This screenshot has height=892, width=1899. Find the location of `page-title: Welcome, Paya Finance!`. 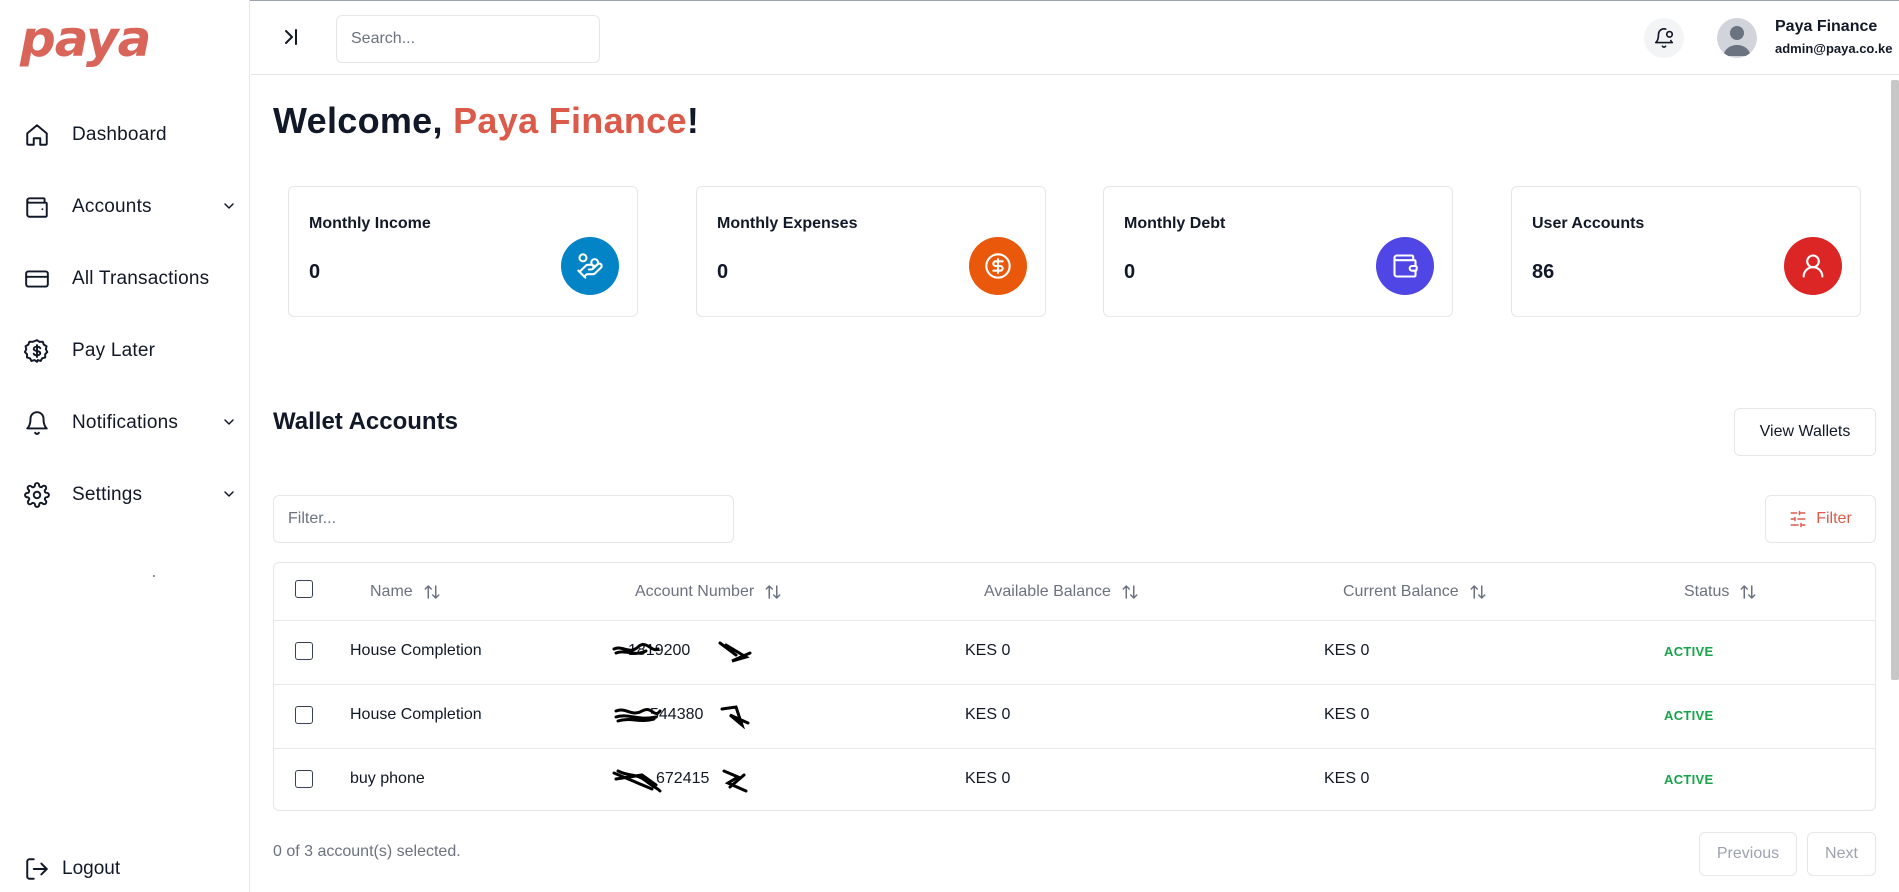

page-title: Welcome, Paya Finance! is located at coordinates (486, 121).